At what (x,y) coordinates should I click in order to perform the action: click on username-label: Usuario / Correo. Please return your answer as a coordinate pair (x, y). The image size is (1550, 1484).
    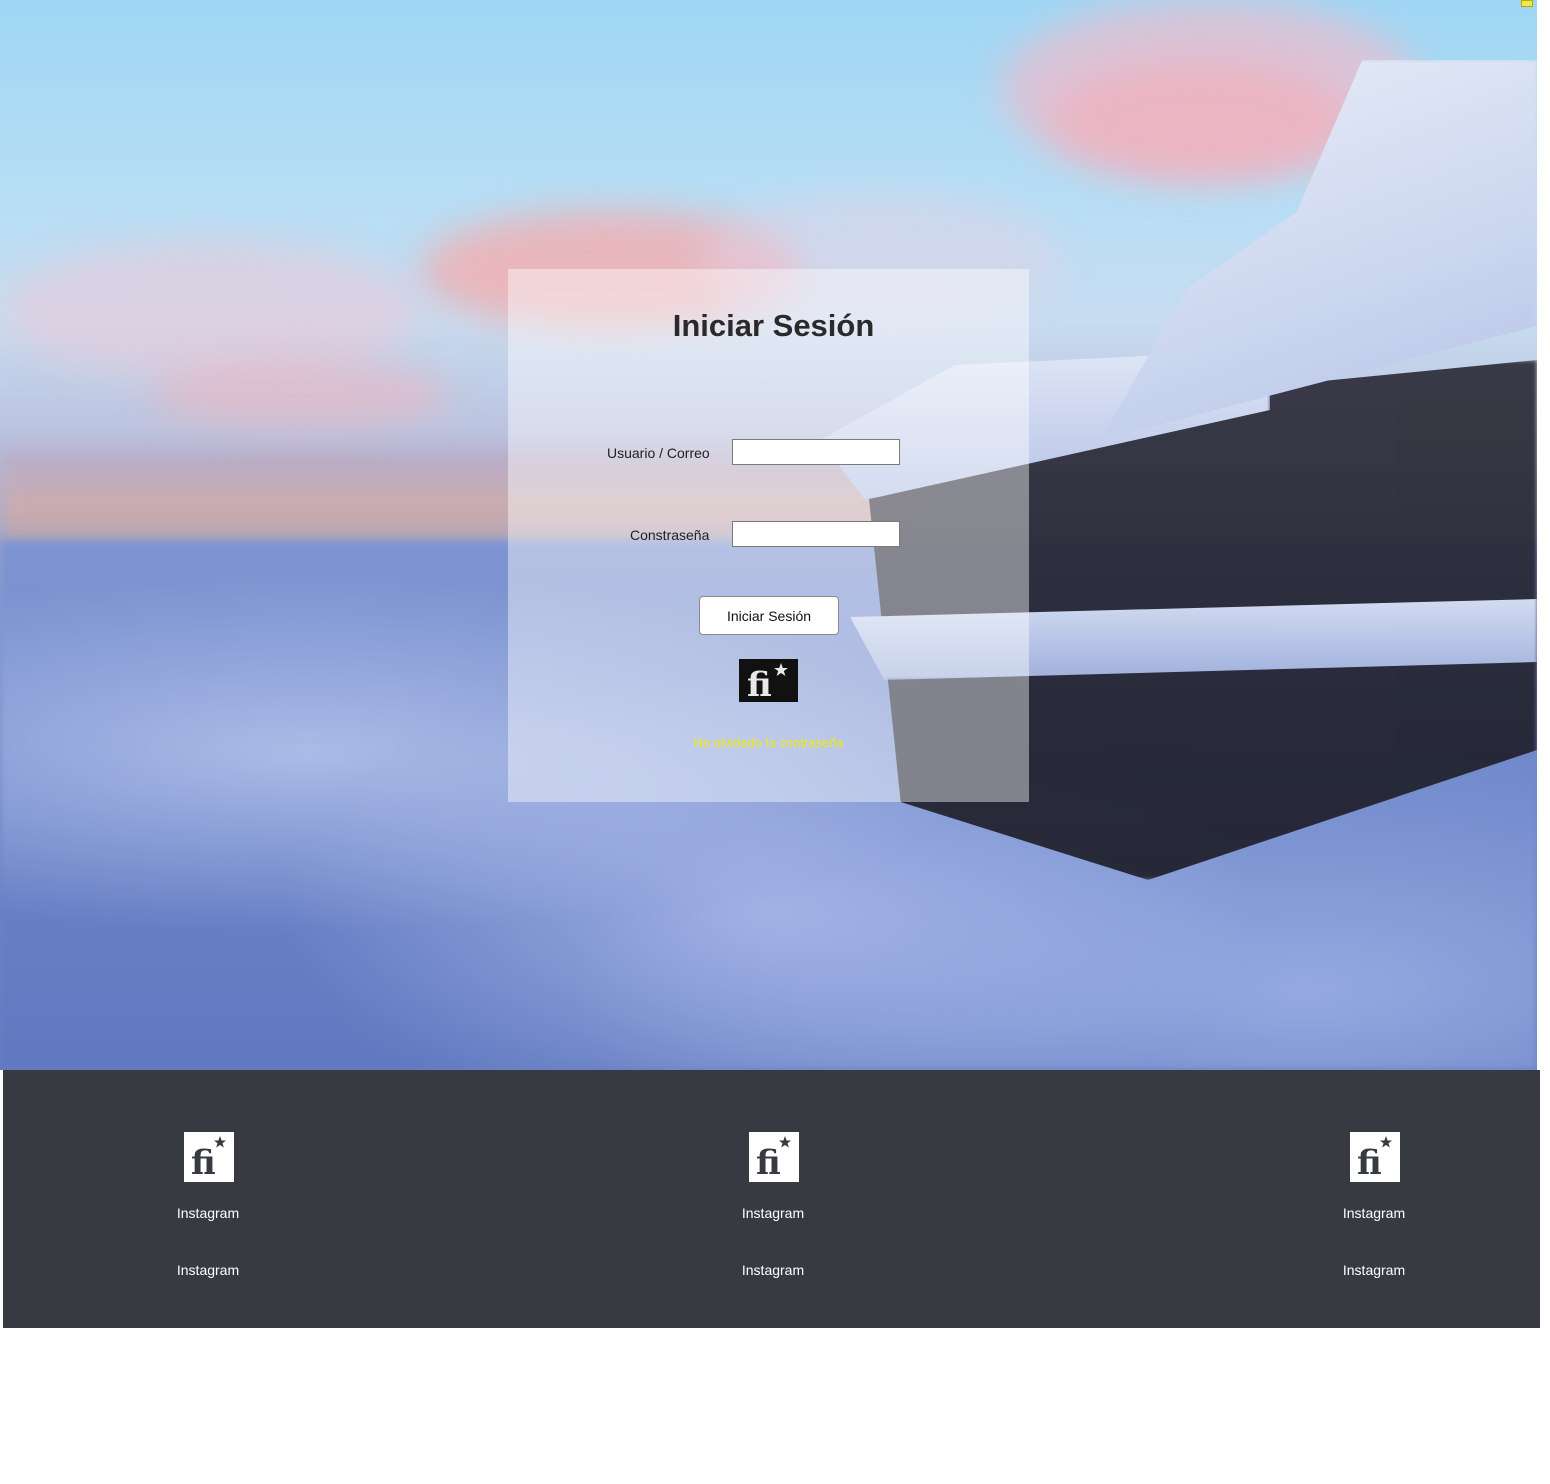
    Looking at the image, I should click on (658, 453).